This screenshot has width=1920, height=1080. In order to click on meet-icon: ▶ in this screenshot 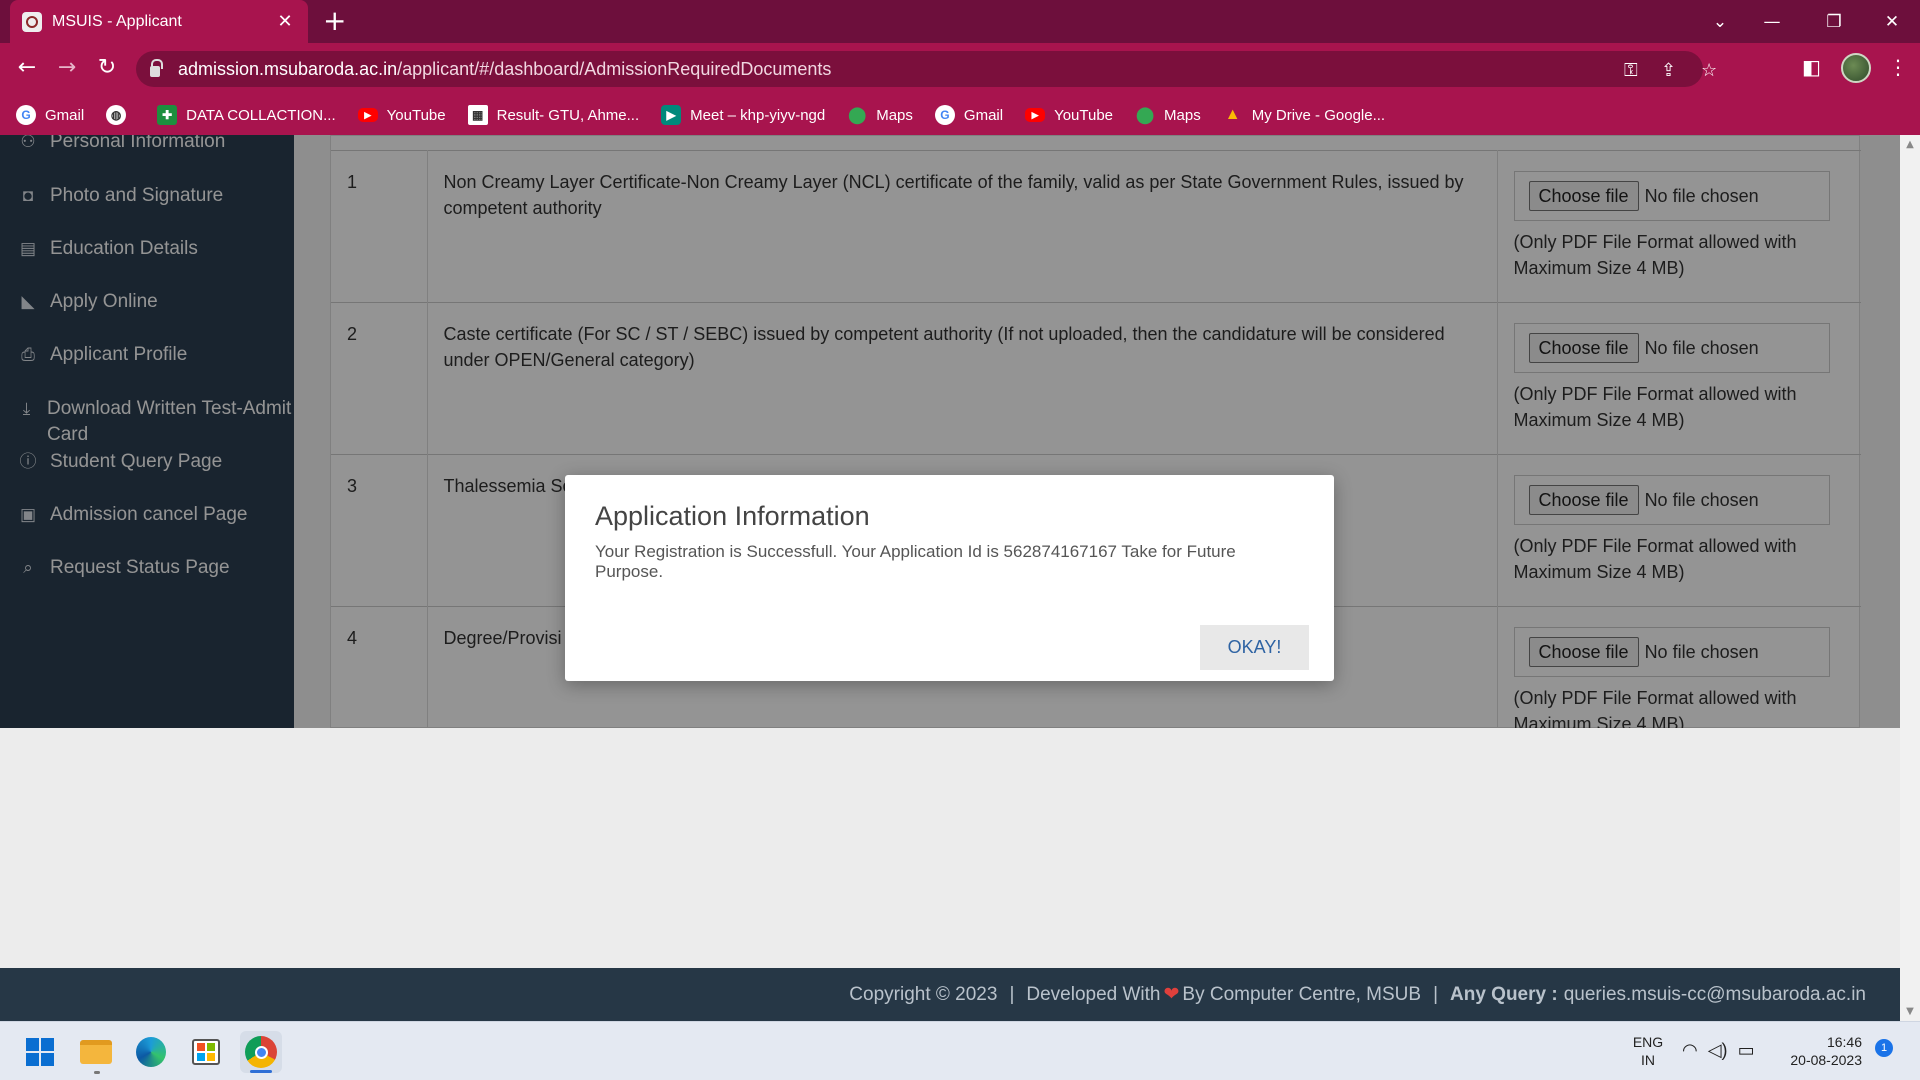, I will do `click(671, 115)`.